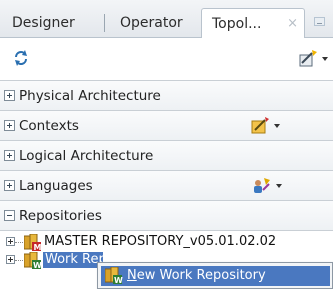  Describe the element at coordinates (49, 126) in the screenshot. I see `accordion-label: Contexts` at that location.